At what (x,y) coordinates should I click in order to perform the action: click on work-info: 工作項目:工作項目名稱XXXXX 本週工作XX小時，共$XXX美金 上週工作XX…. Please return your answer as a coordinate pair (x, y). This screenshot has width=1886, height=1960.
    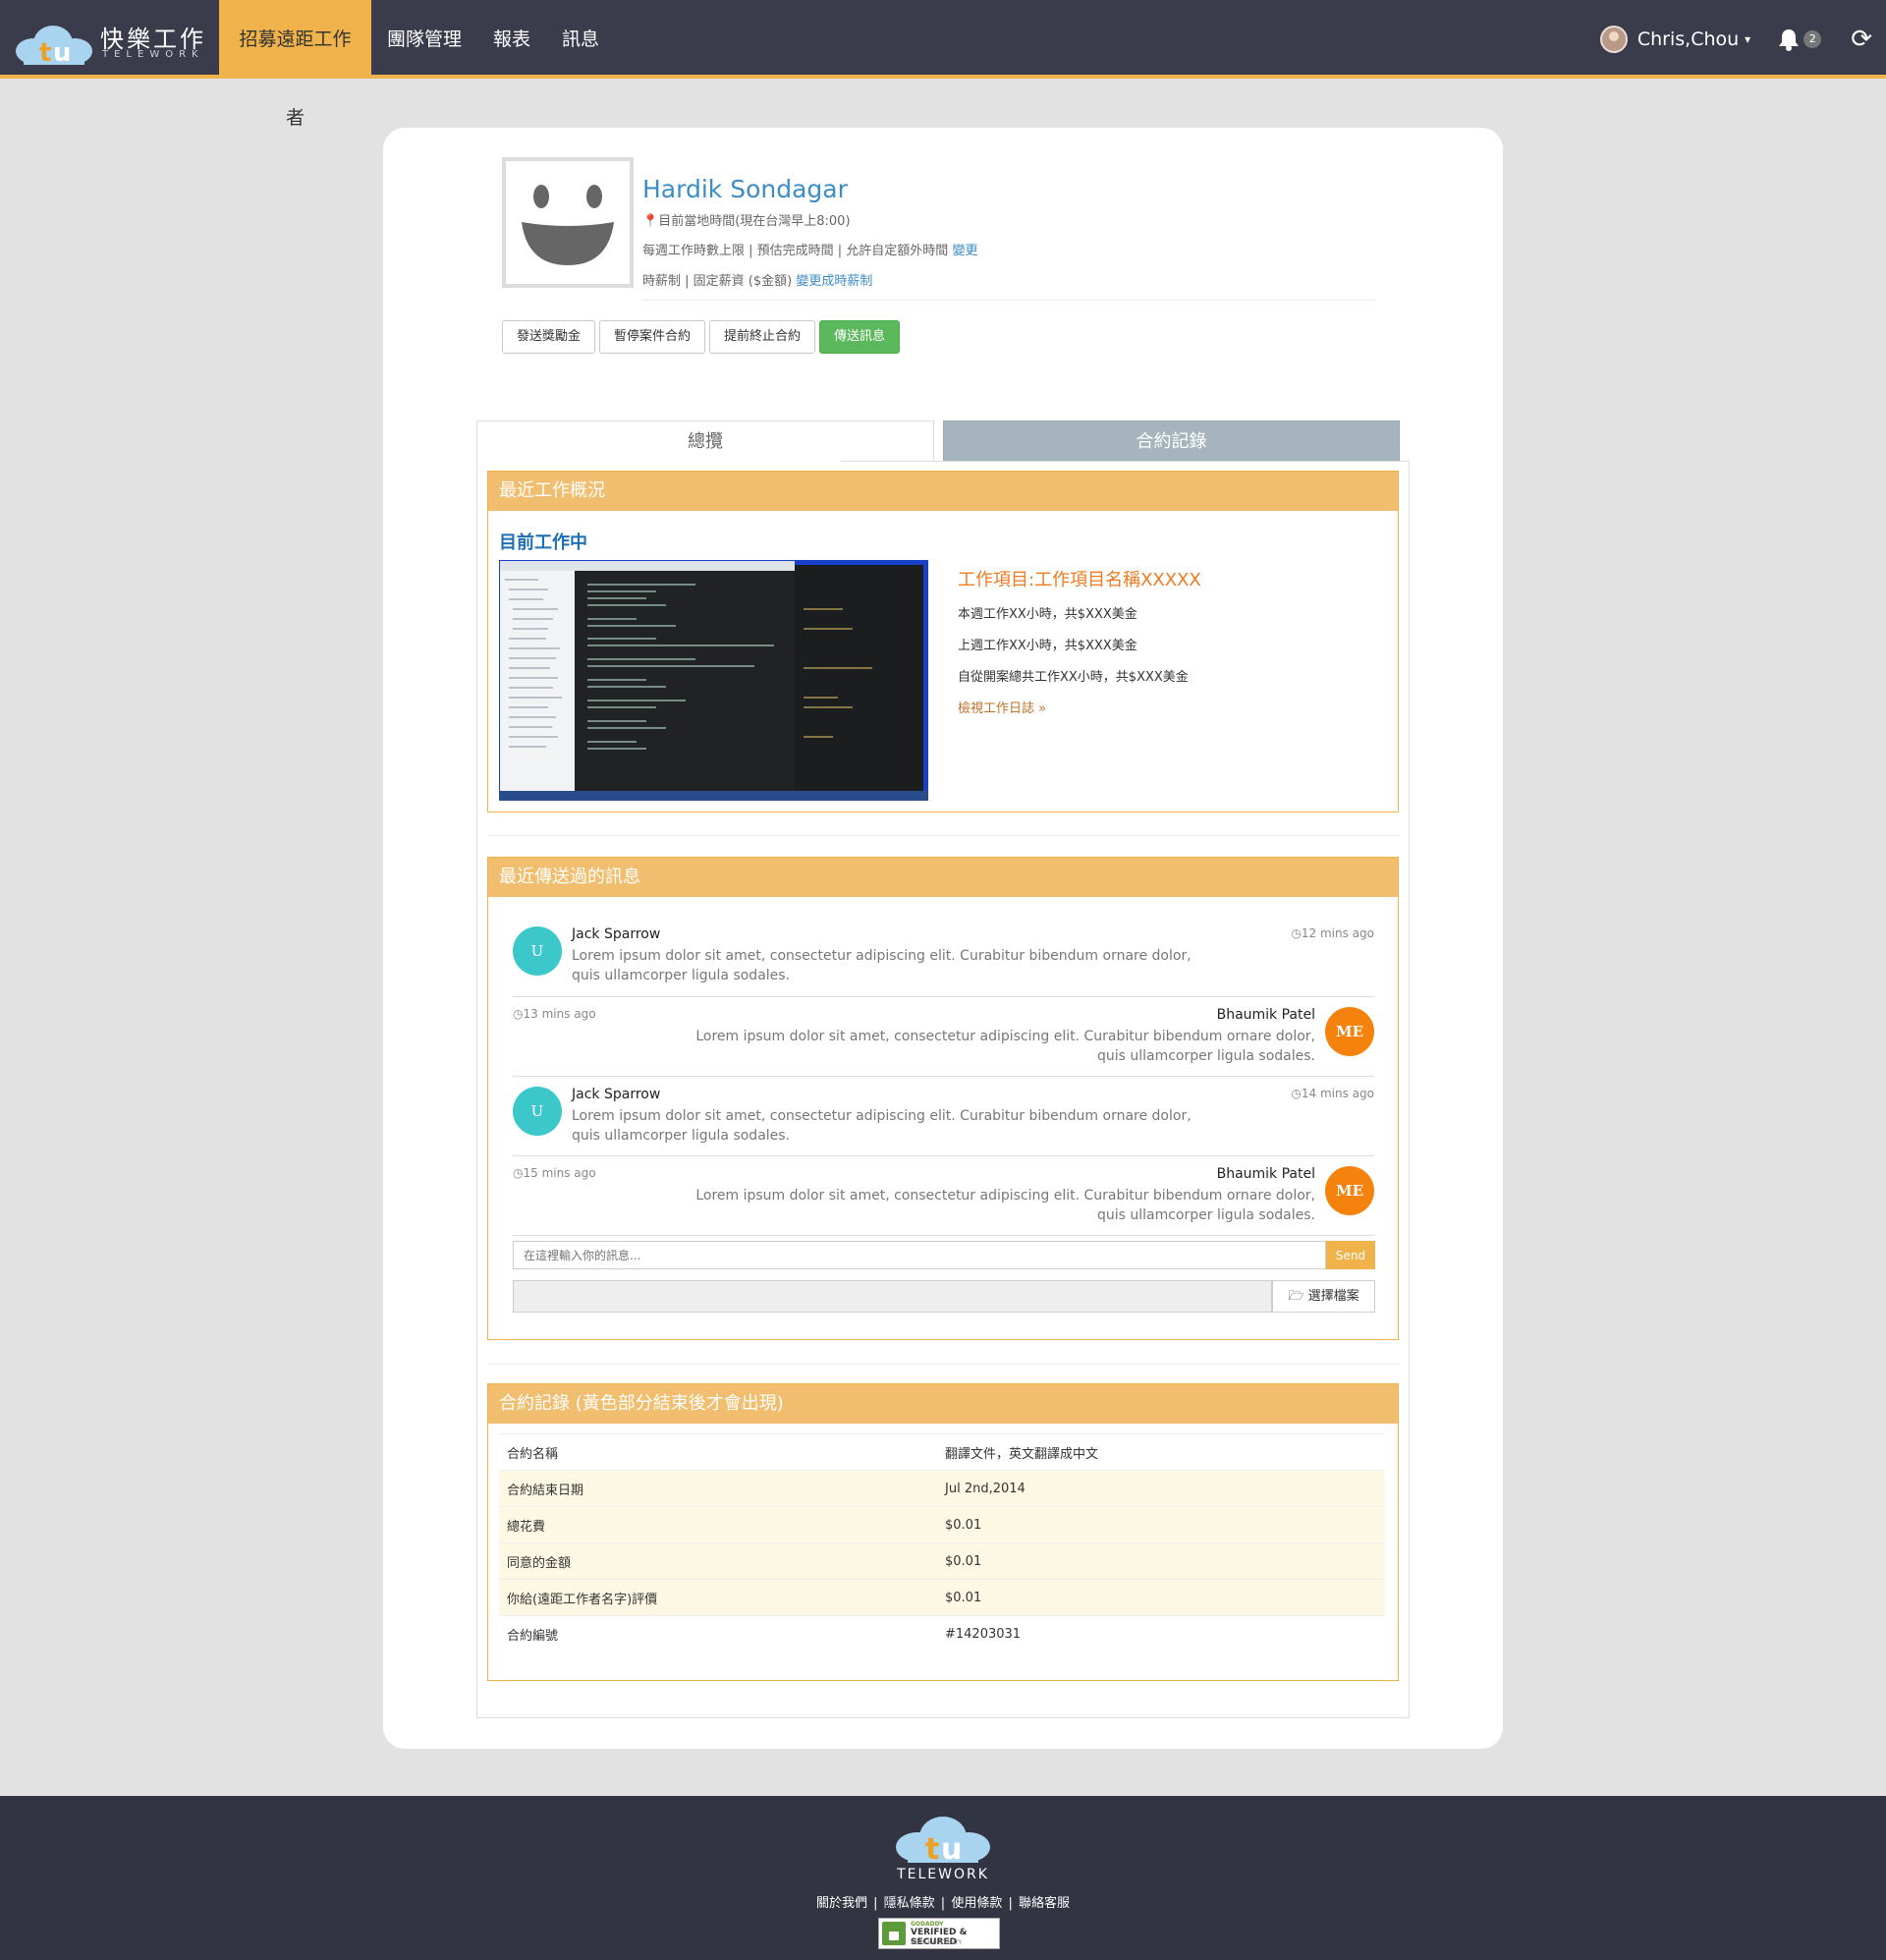
    Looking at the image, I should click on (1079, 641).